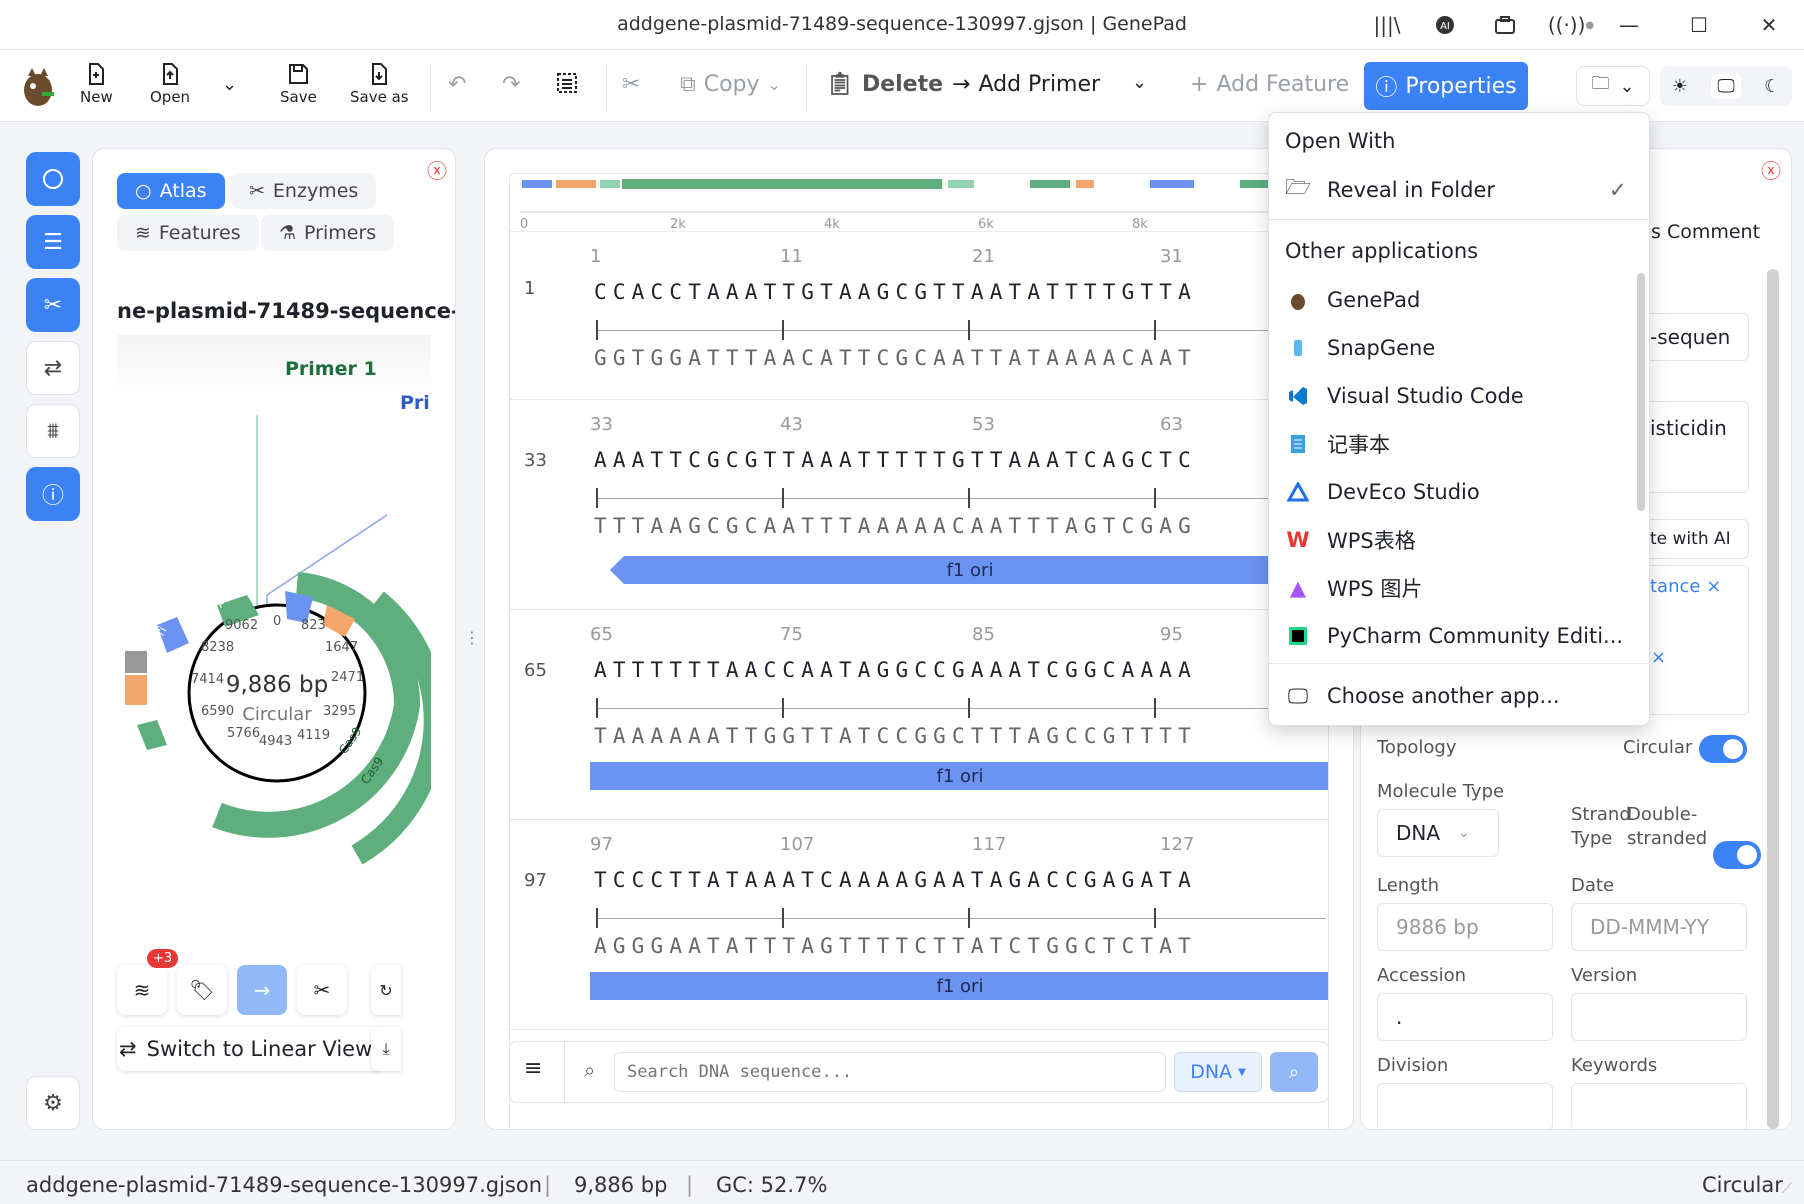 The height and width of the screenshot is (1204, 1804). What do you see at coordinates (262, 990) in the screenshot?
I see `primer-toggle-button: →` at bounding box center [262, 990].